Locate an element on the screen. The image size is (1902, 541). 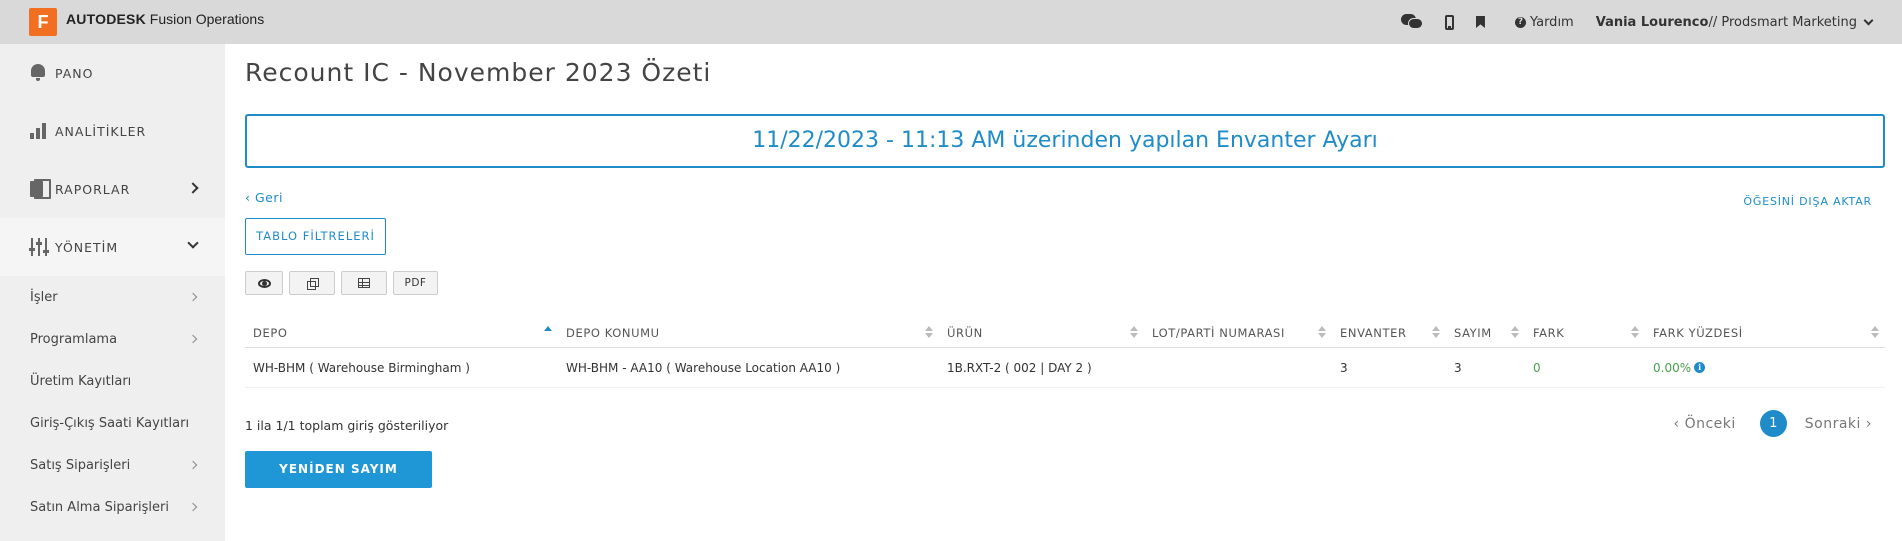
cell-sayim: 3 is located at coordinates (1458, 367).